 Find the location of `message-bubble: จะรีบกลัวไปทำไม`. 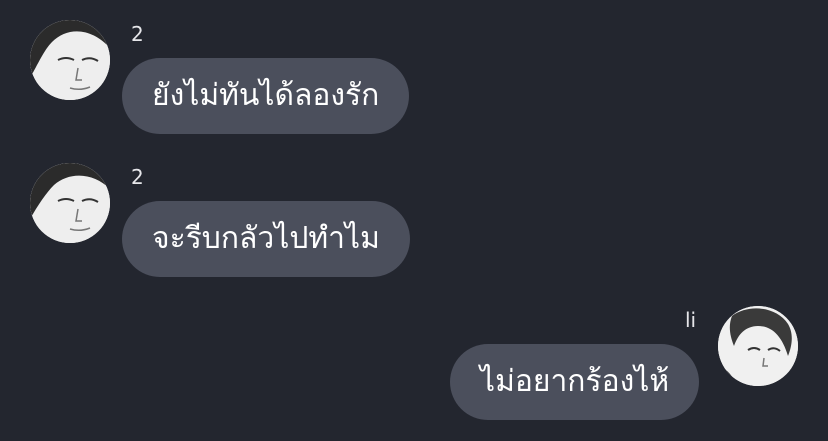

message-bubble: จะรีบกลัวไปทำไม is located at coordinates (266, 239).